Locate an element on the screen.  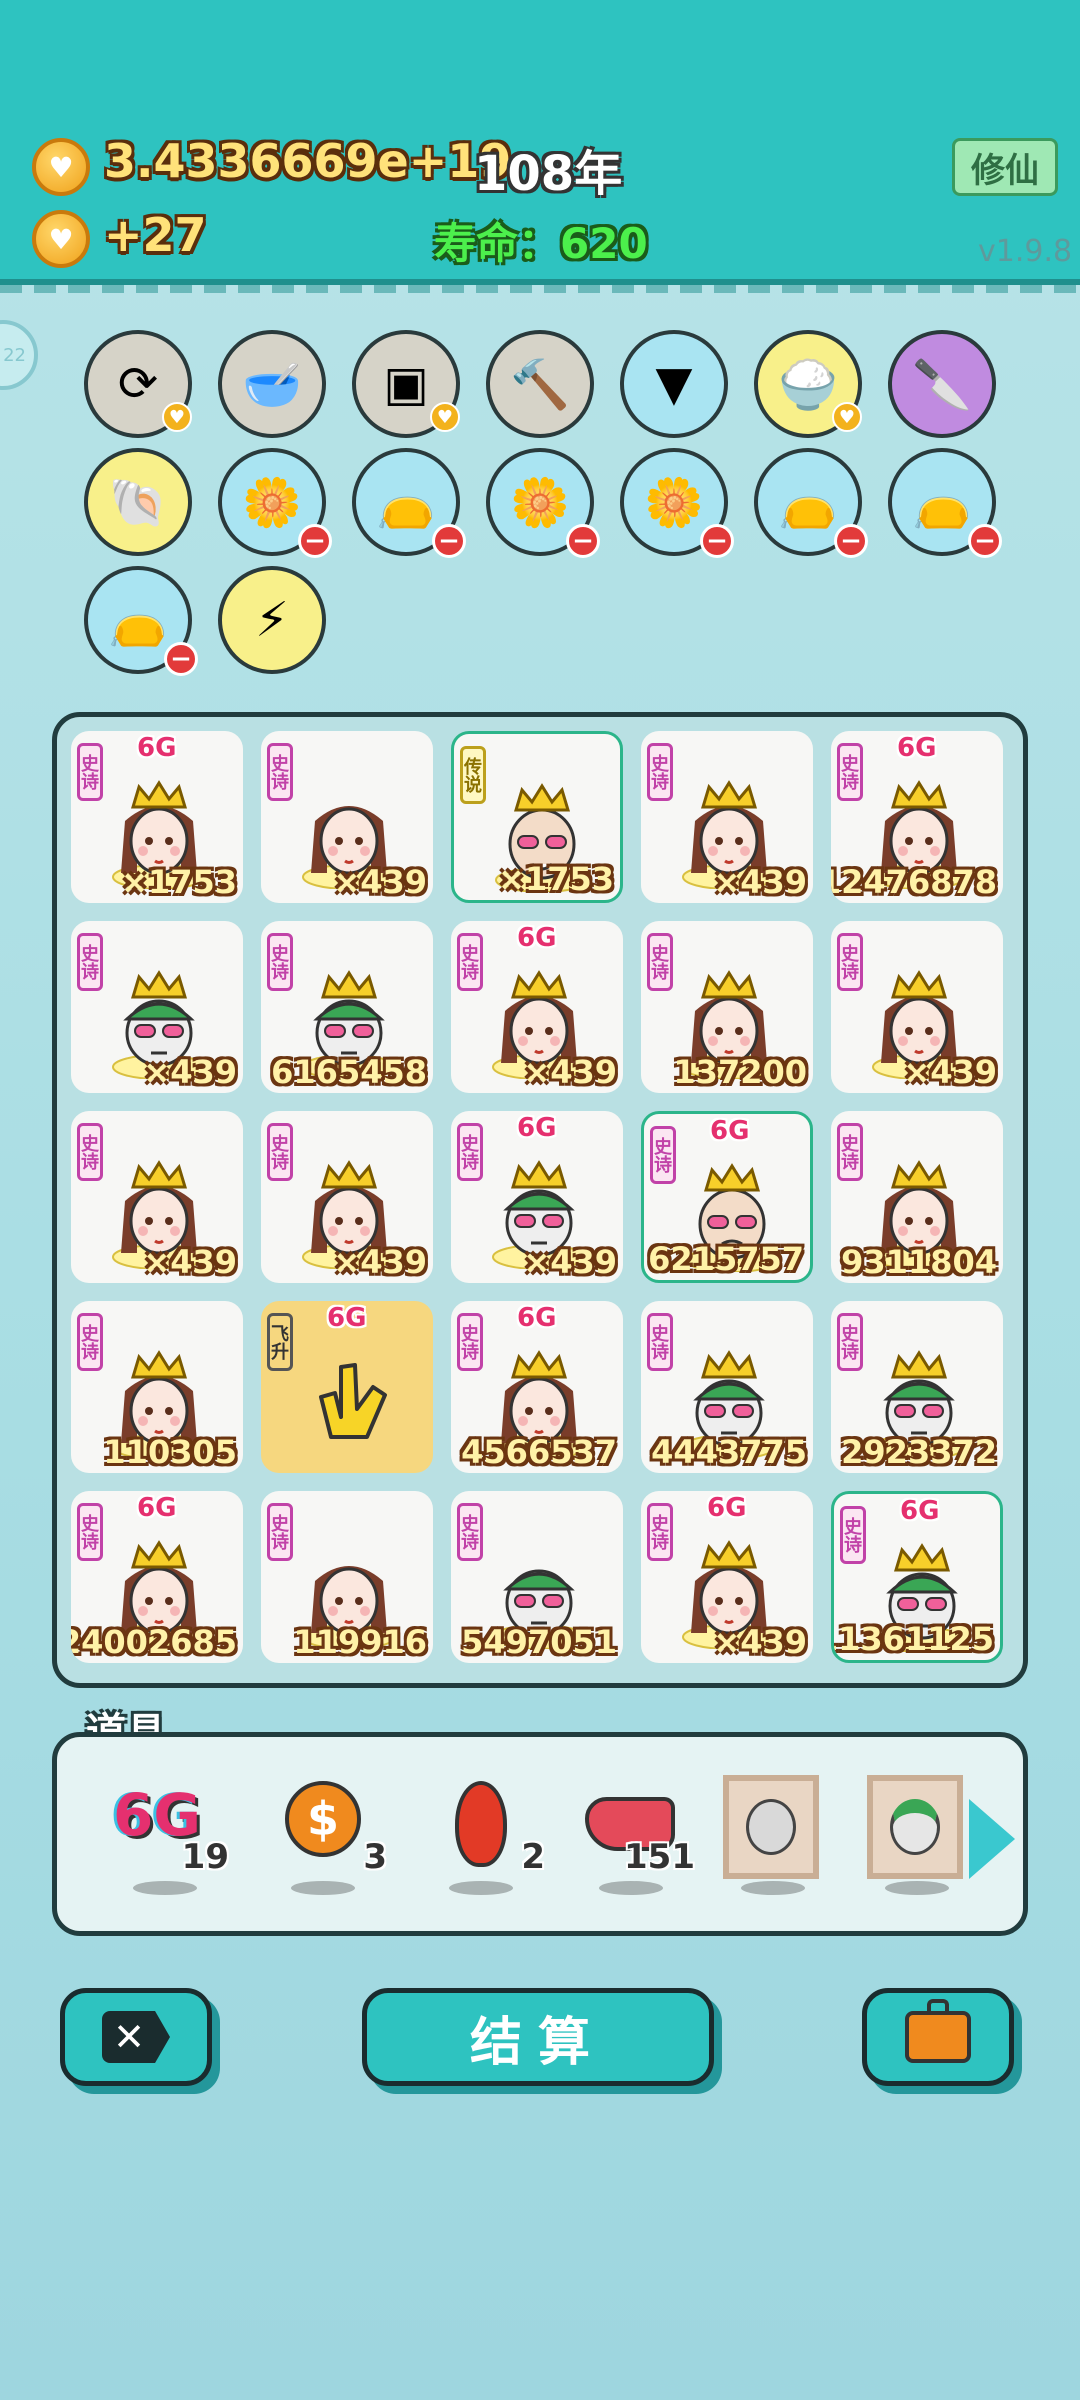
item-portrait-old is located at coordinates (771, 1835).